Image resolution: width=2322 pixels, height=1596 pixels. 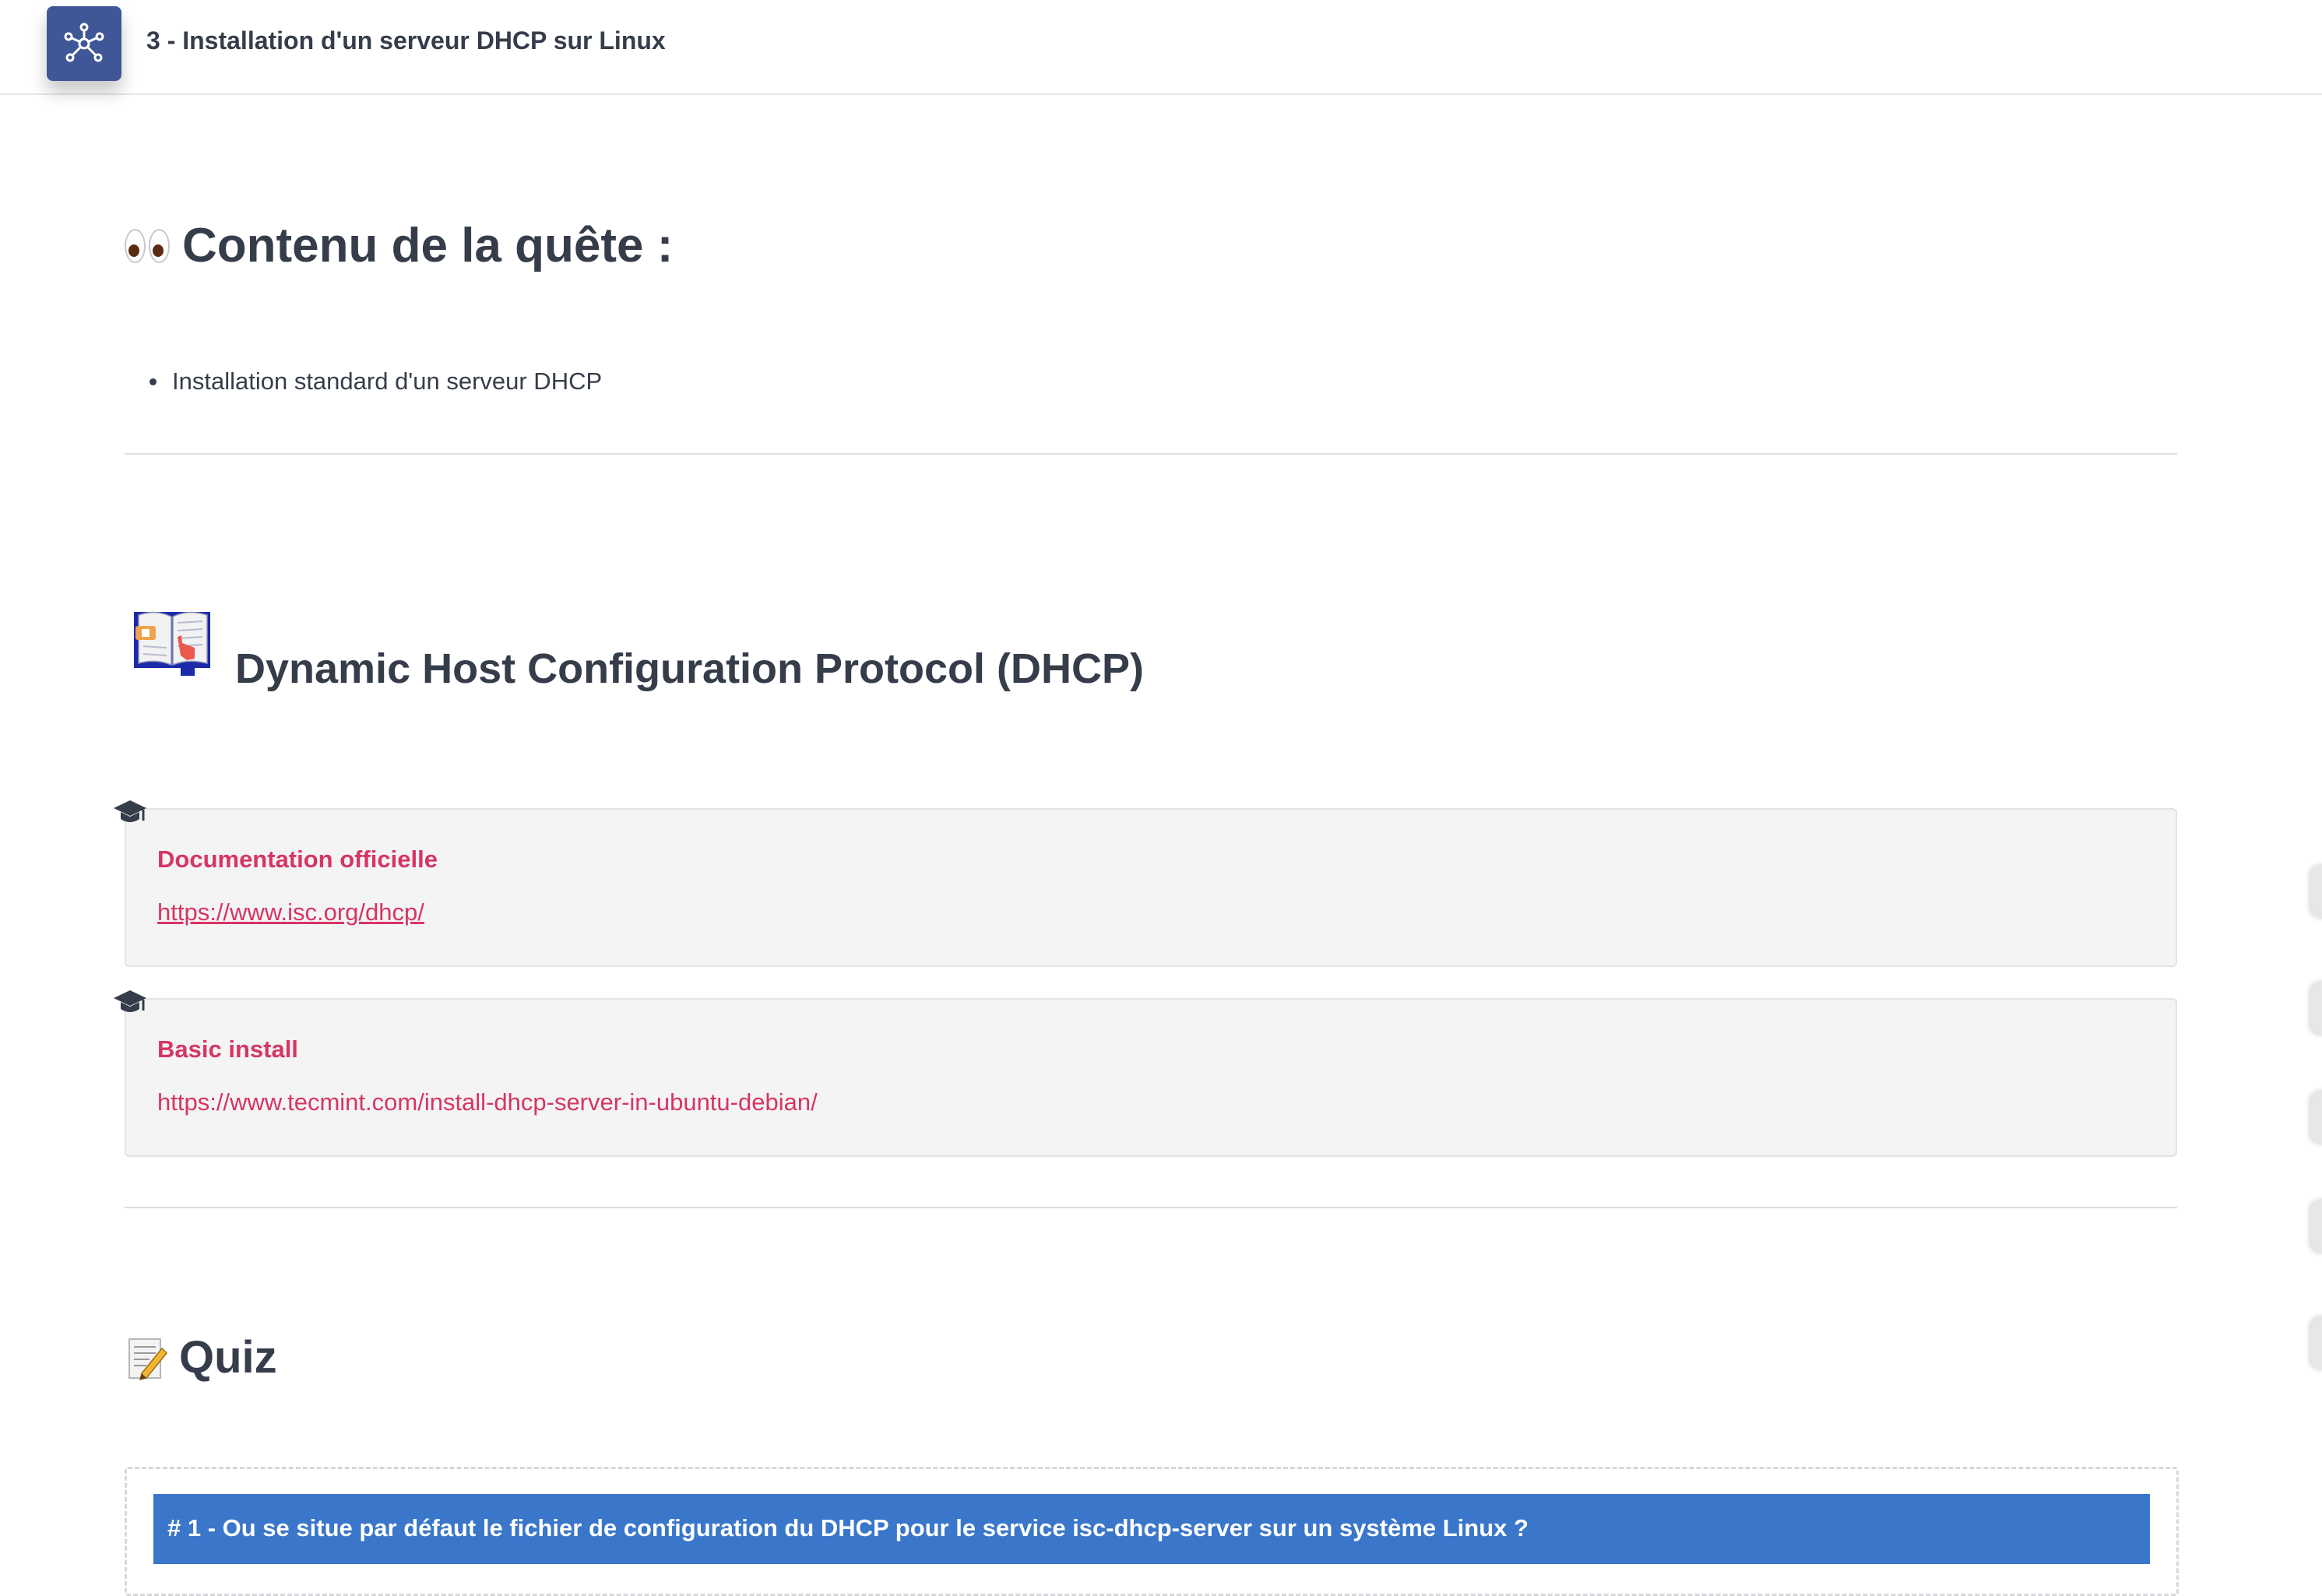 I want to click on contenu-list: Installation standard d'un serveur DHCP, so click(x=376, y=381).